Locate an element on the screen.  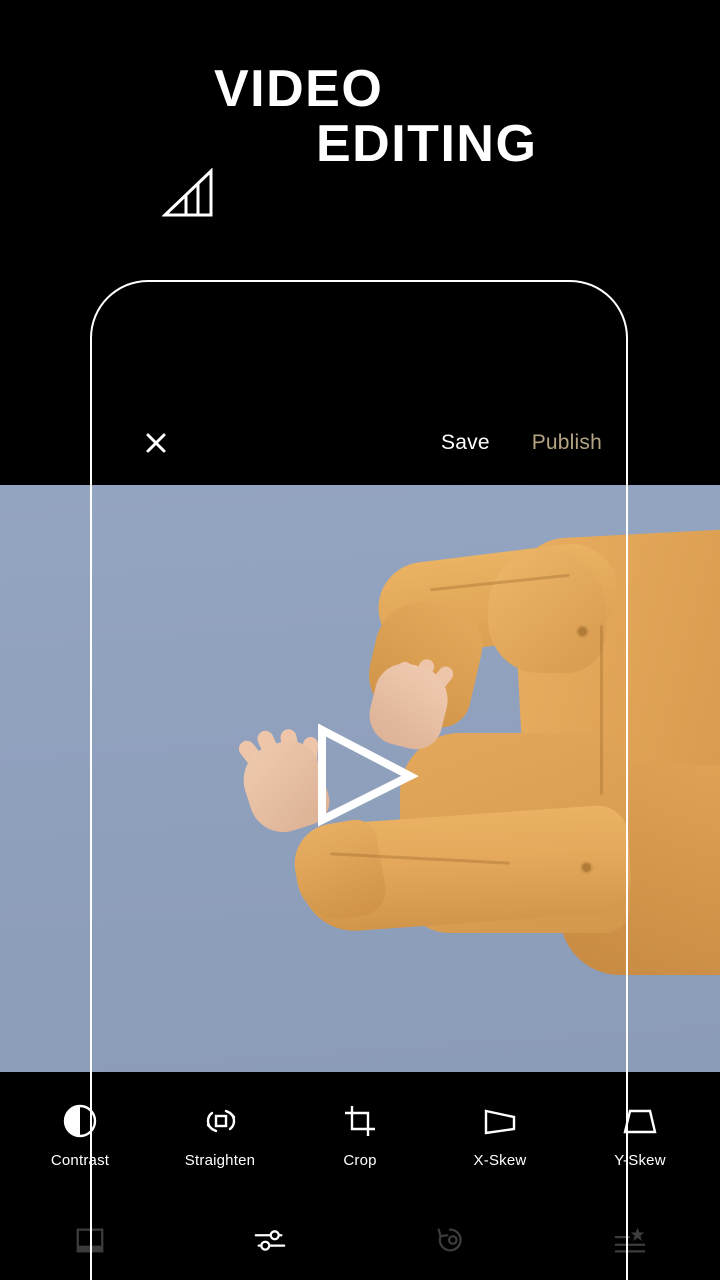
tool-label: Straighten is located at coordinates (220, 1160).